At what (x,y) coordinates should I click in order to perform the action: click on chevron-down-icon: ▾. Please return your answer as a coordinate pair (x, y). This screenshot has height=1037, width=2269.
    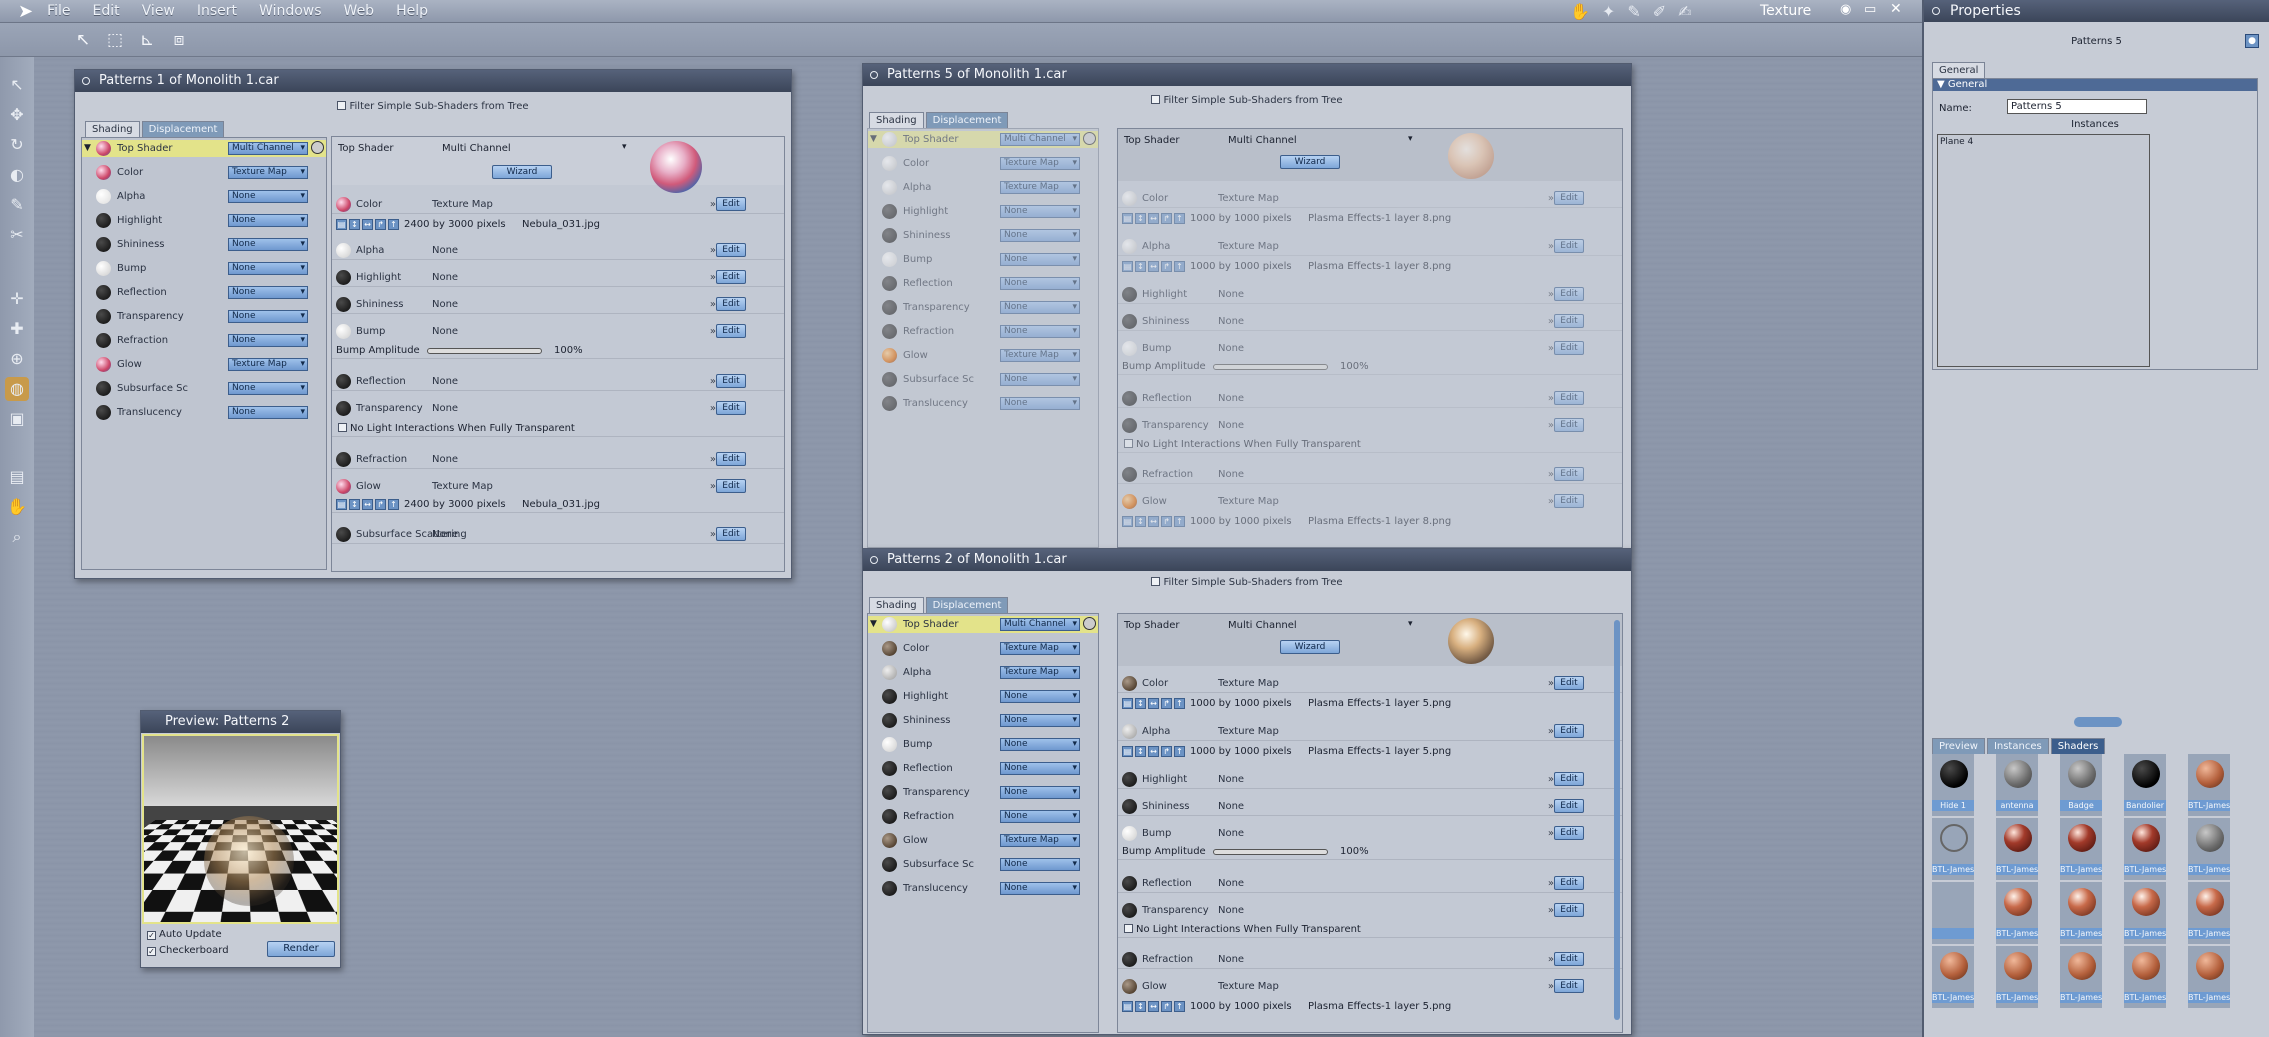
    Looking at the image, I should click on (624, 147).